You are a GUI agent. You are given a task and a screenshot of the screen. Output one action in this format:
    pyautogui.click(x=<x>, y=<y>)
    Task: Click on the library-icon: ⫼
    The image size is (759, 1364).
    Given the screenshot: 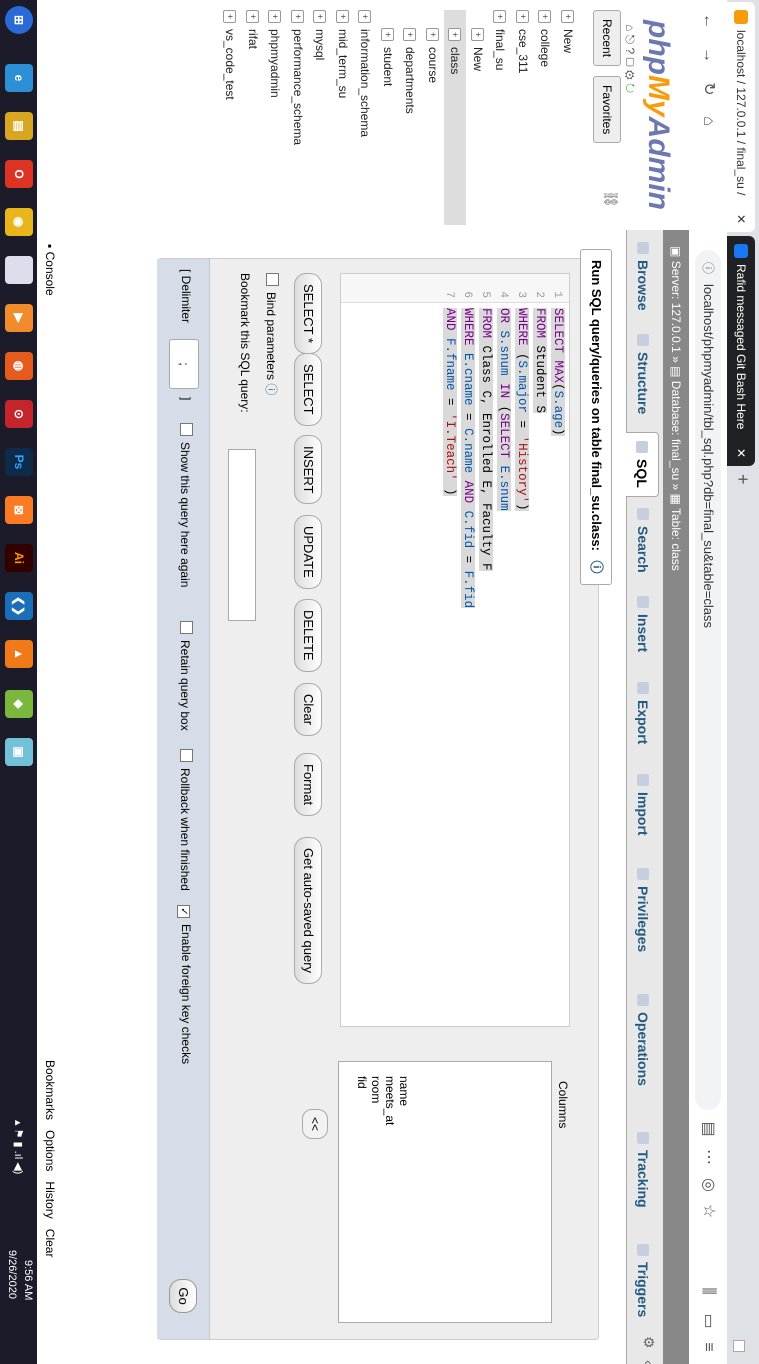 What is the action you would take?
    pyautogui.click(x=708, y=1291)
    